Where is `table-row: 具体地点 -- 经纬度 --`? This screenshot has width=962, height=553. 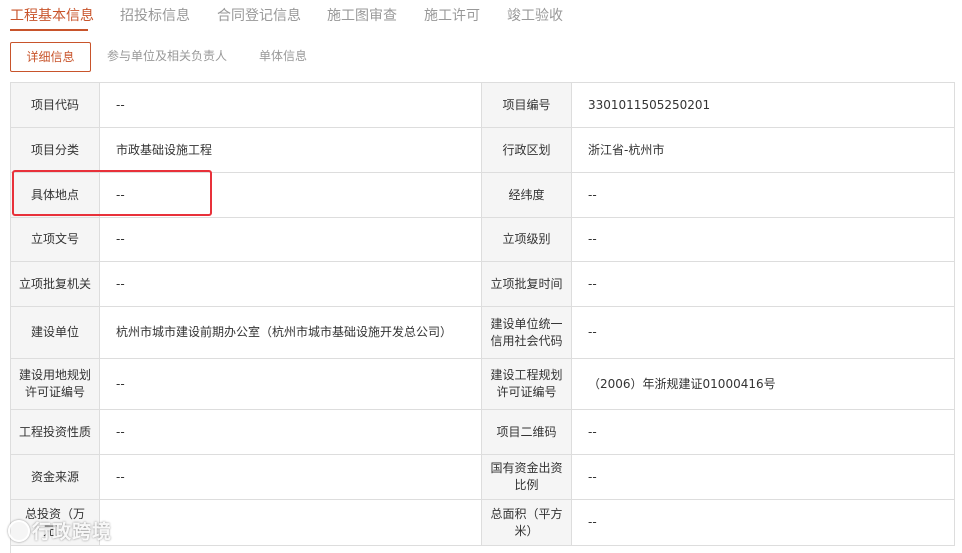
table-row: 具体地点 -- 经纬度 -- is located at coordinates (483, 195).